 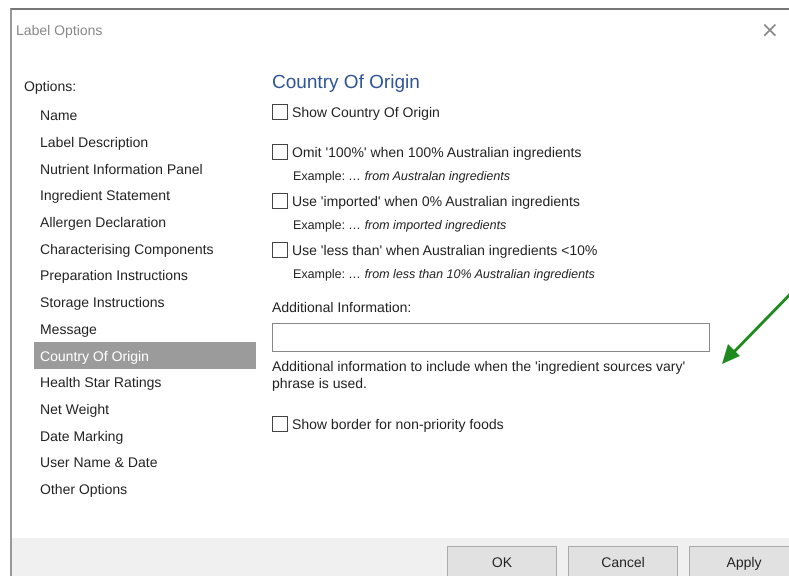 What do you see at coordinates (502, 561) in the screenshot?
I see `dialog-button: OK` at bounding box center [502, 561].